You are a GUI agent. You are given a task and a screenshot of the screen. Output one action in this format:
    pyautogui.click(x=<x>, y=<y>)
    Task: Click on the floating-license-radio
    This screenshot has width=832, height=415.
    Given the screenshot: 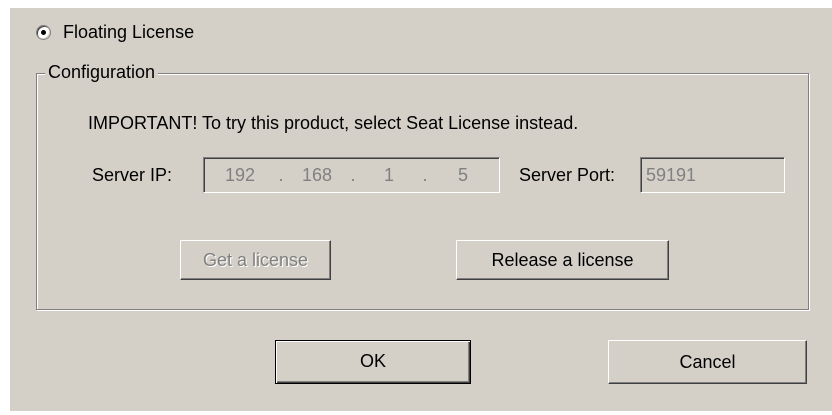 What is the action you would take?
    pyautogui.click(x=43, y=32)
    